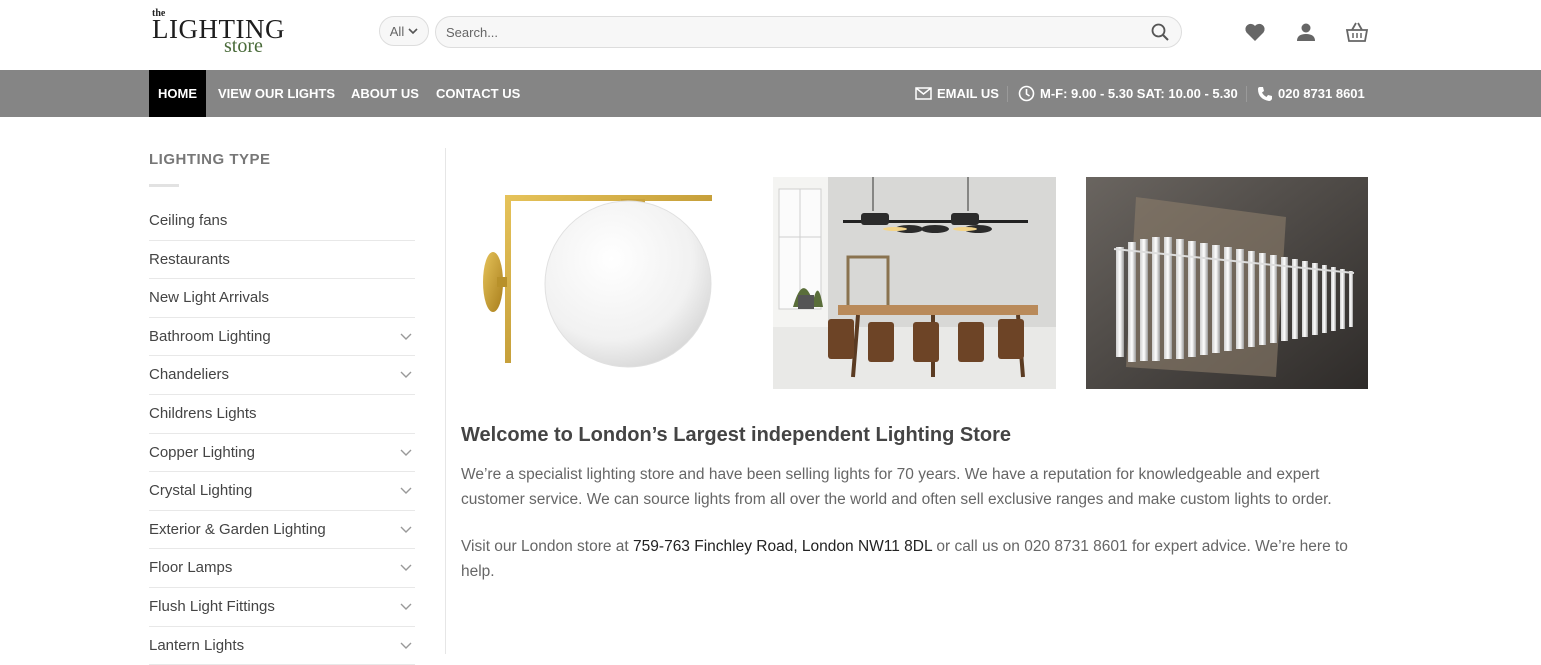 This screenshot has height=665, width=1541. What do you see at coordinates (203, 413) in the screenshot?
I see `category-label: Childrens Lights` at bounding box center [203, 413].